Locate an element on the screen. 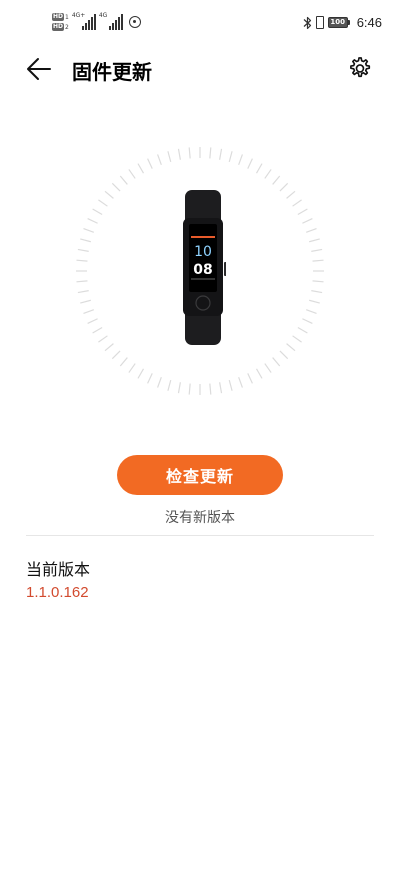  arrow-left-icon is located at coordinates (39, 69).